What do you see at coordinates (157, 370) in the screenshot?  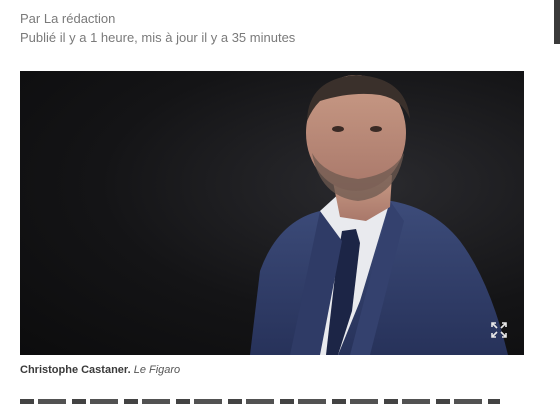 I see `caption-credit: Le Figaro` at bounding box center [157, 370].